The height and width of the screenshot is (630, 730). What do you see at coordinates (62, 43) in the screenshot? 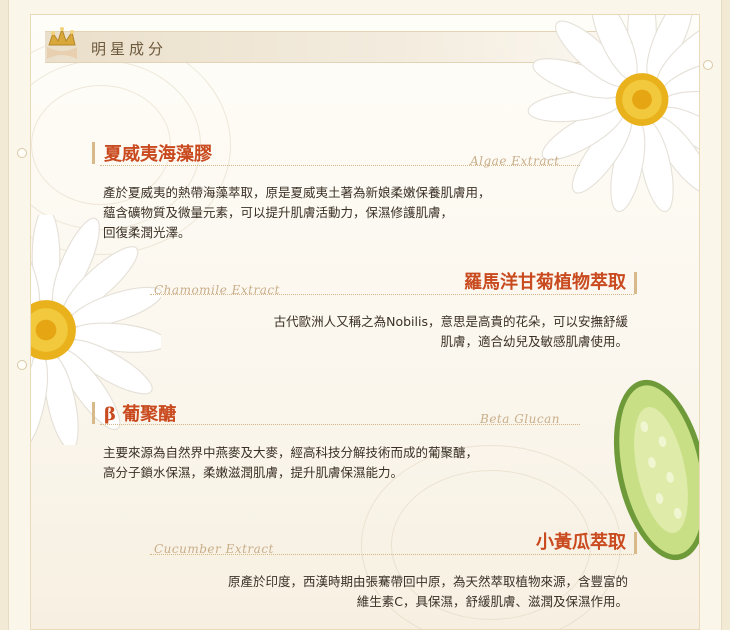
I see `crown-icon` at bounding box center [62, 43].